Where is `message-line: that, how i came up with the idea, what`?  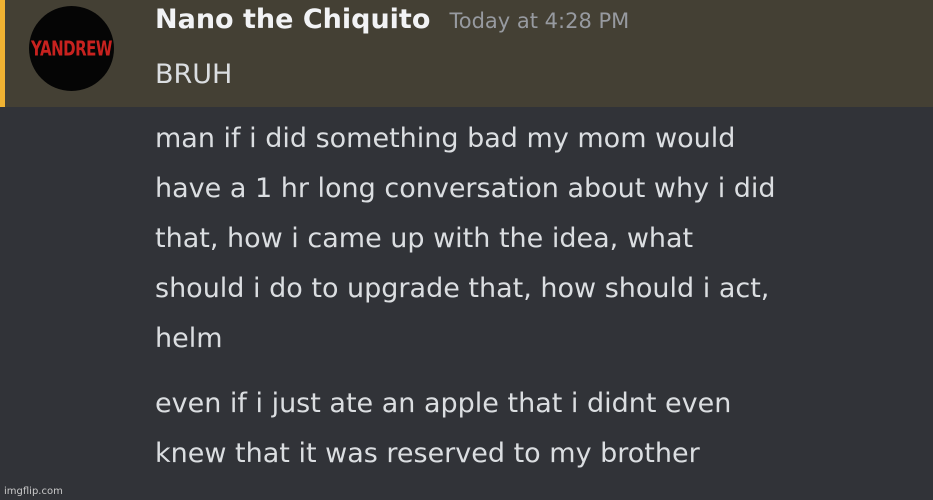
message-line: that, how i came up with the idea, what is located at coordinates (424, 238).